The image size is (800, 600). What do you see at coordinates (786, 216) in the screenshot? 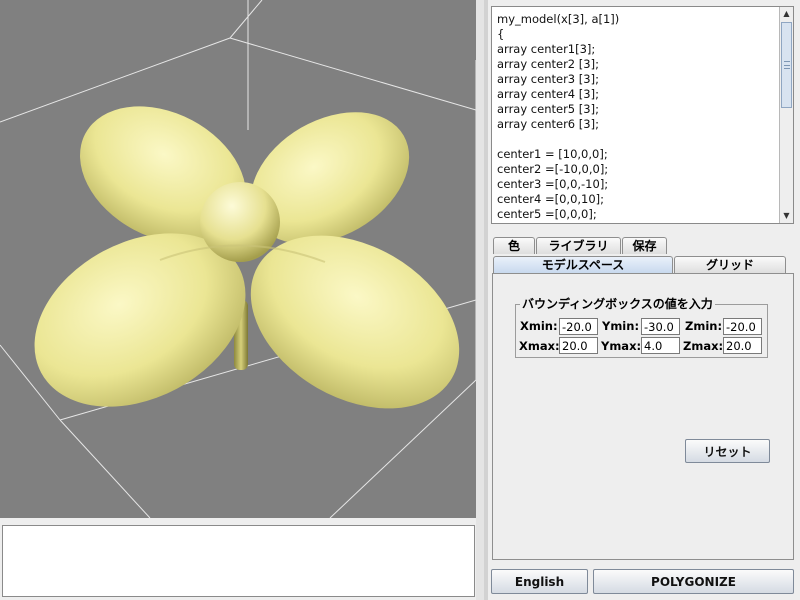
I see `scroll-down-arrow-icon: ▼` at bounding box center [786, 216].